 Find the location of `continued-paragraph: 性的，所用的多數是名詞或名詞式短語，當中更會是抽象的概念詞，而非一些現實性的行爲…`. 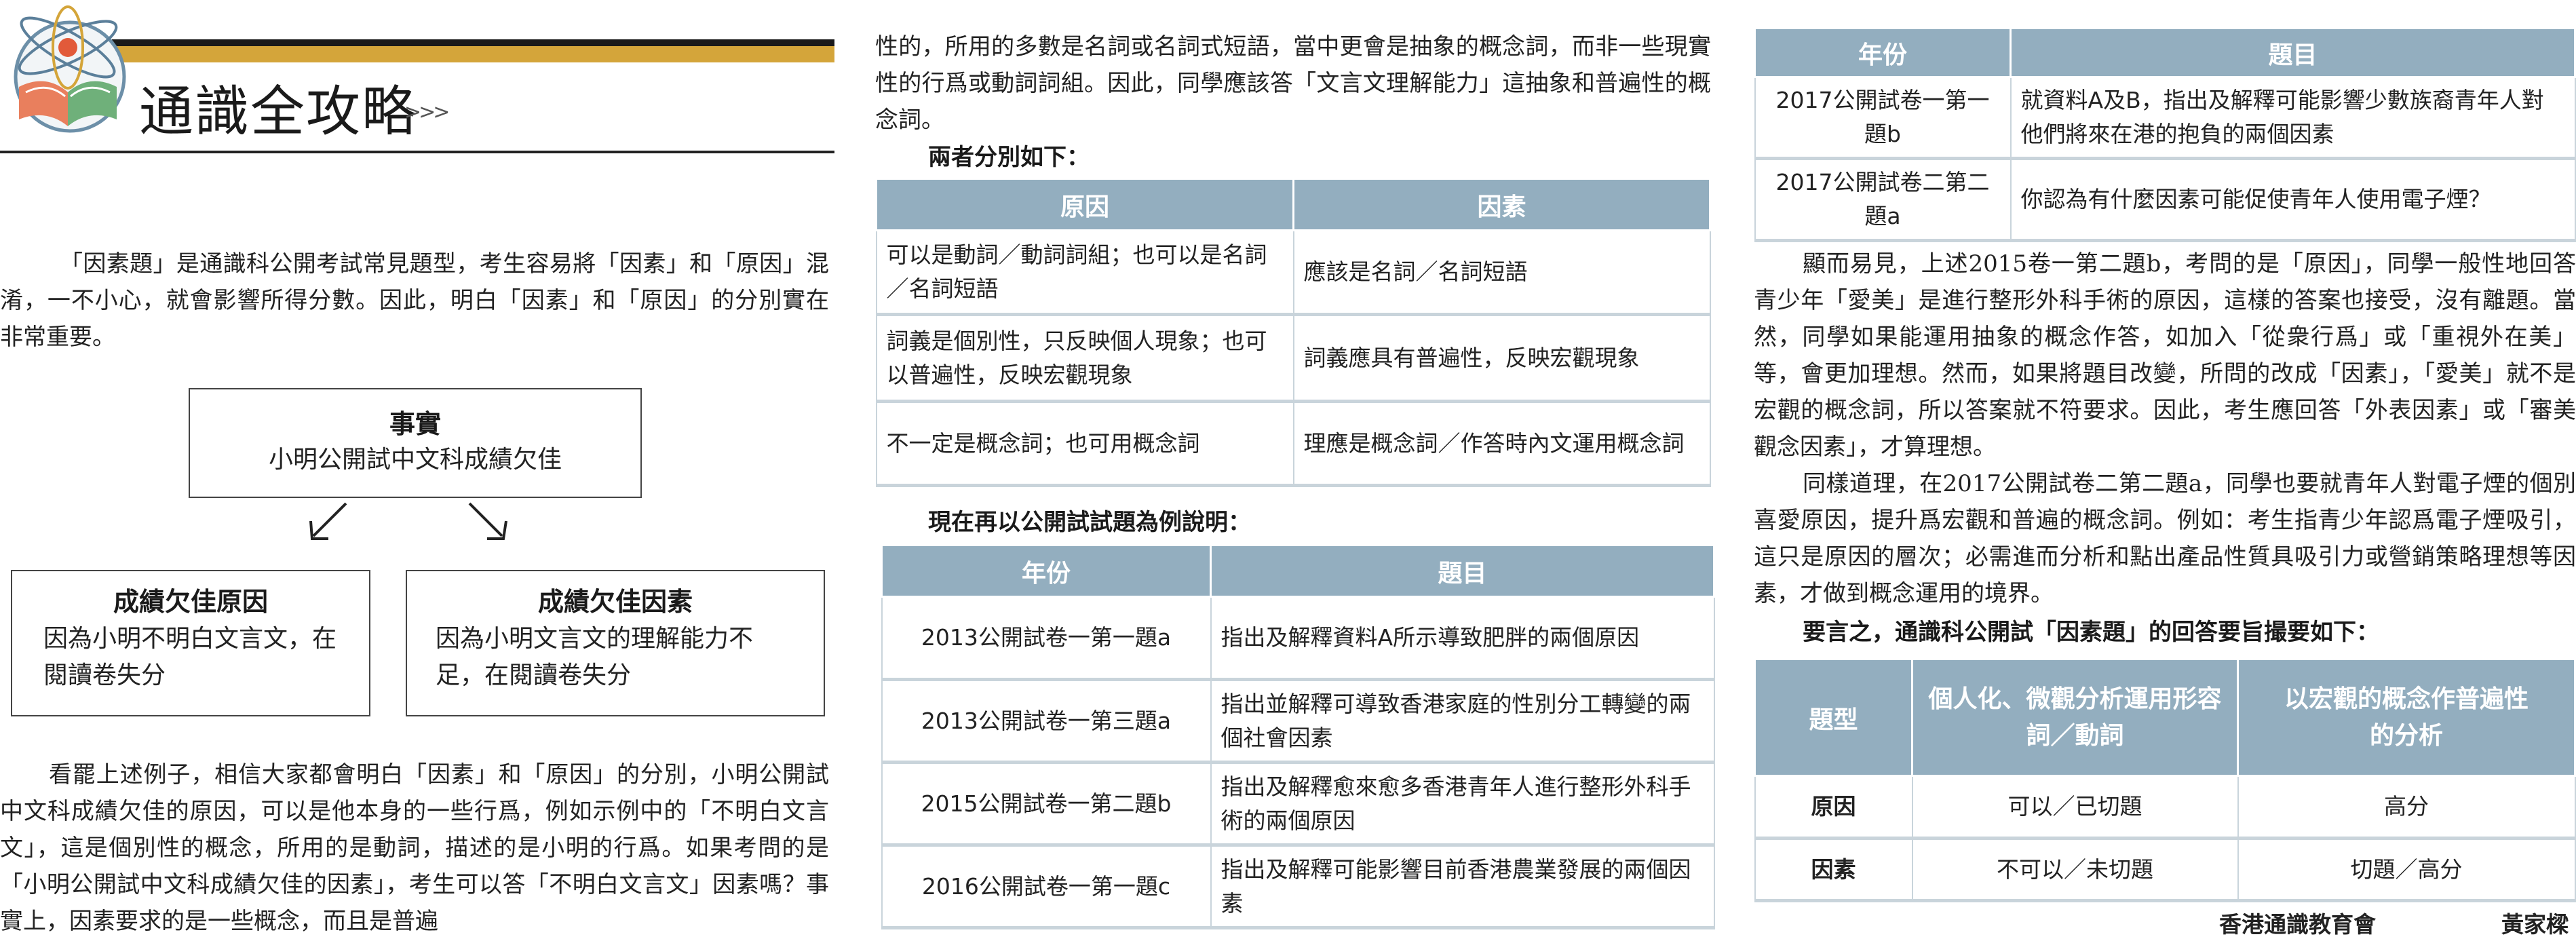

continued-paragraph: 性的，所用的多數是名詞或名詞式短語，當中更會是抽象的概念詞，而非一些現實性的行爲… is located at coordinates (1293, 83).